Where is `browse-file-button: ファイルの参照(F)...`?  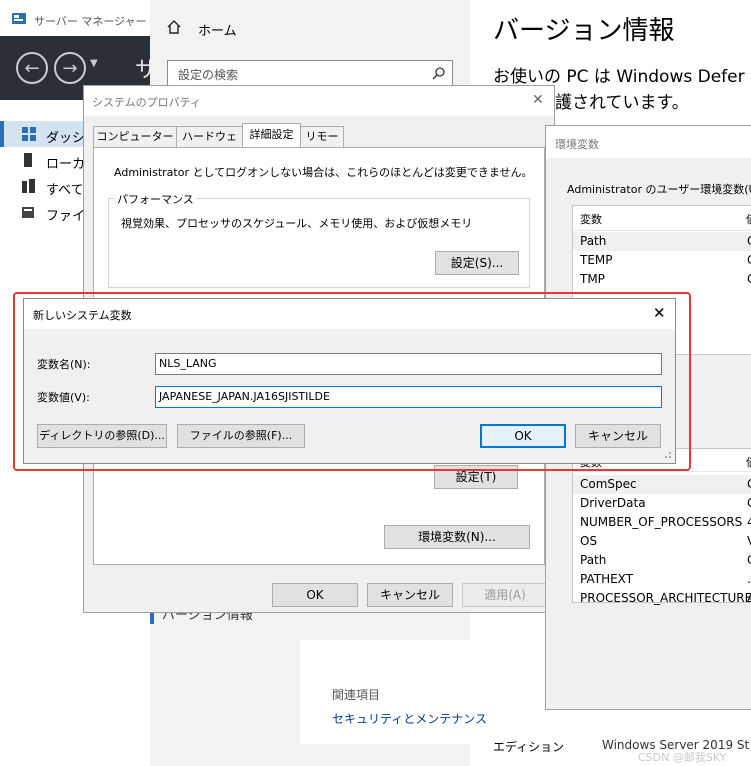
browse-file-button: ファイルの参照(F)... is located at coordinates (241, 436).